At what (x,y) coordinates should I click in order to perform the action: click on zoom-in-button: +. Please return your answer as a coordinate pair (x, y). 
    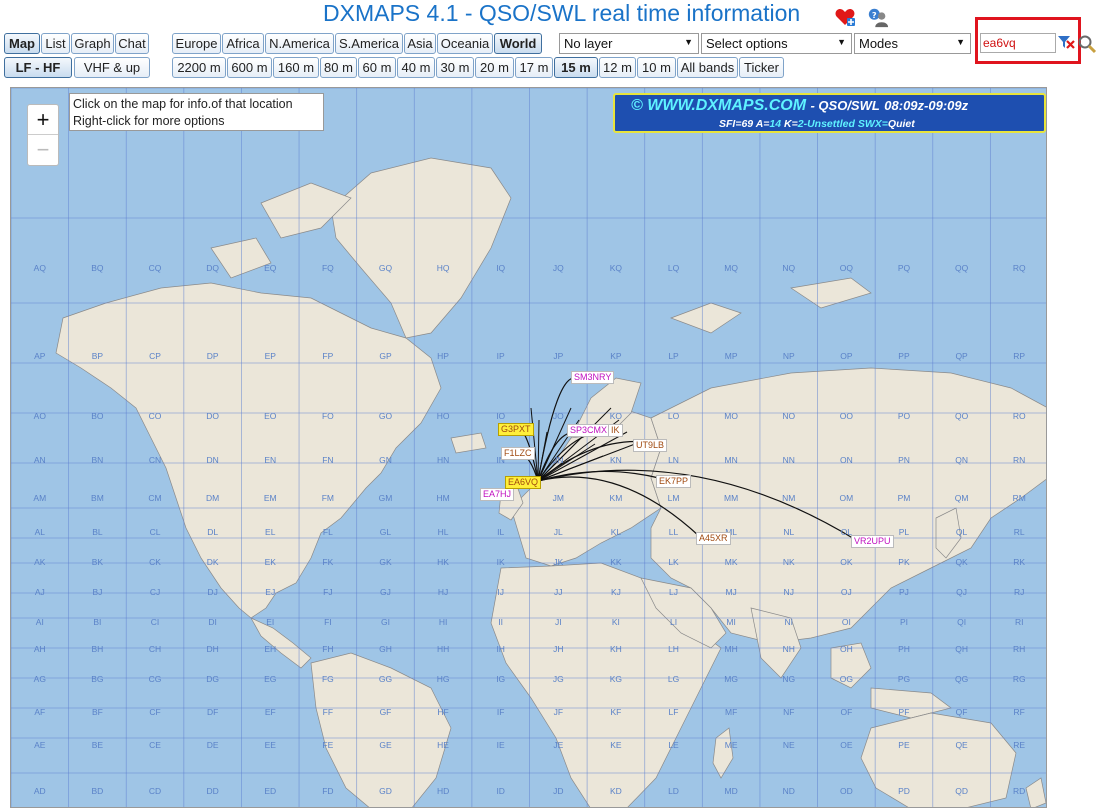
    Looking at the image, I should click on (43, 120).